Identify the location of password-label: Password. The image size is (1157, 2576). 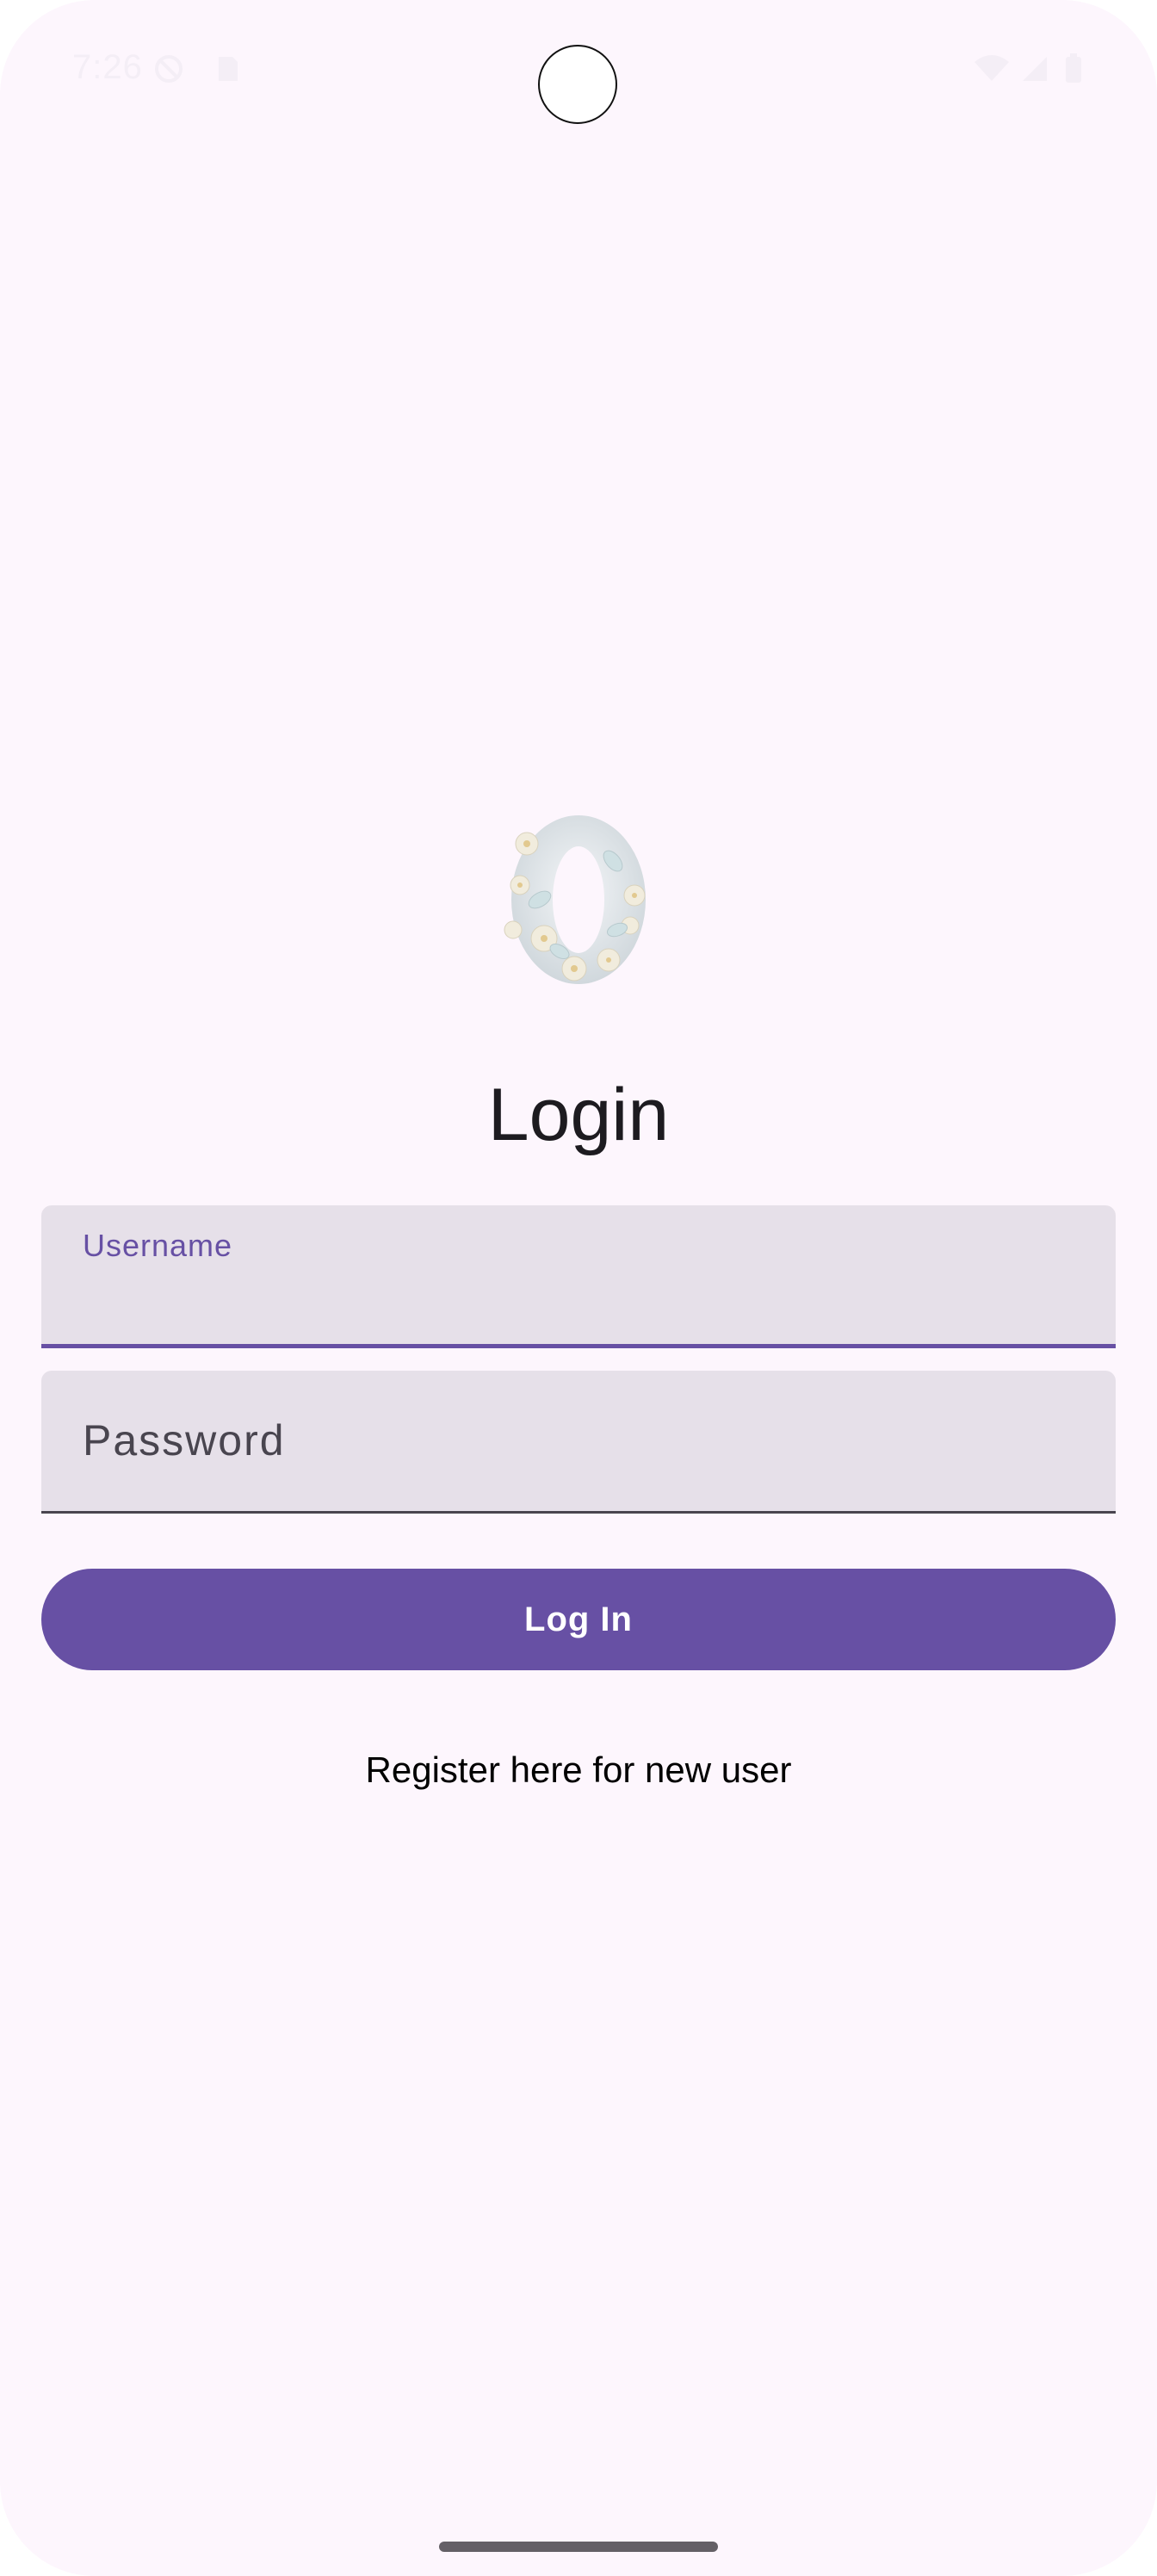
(185, 1440).